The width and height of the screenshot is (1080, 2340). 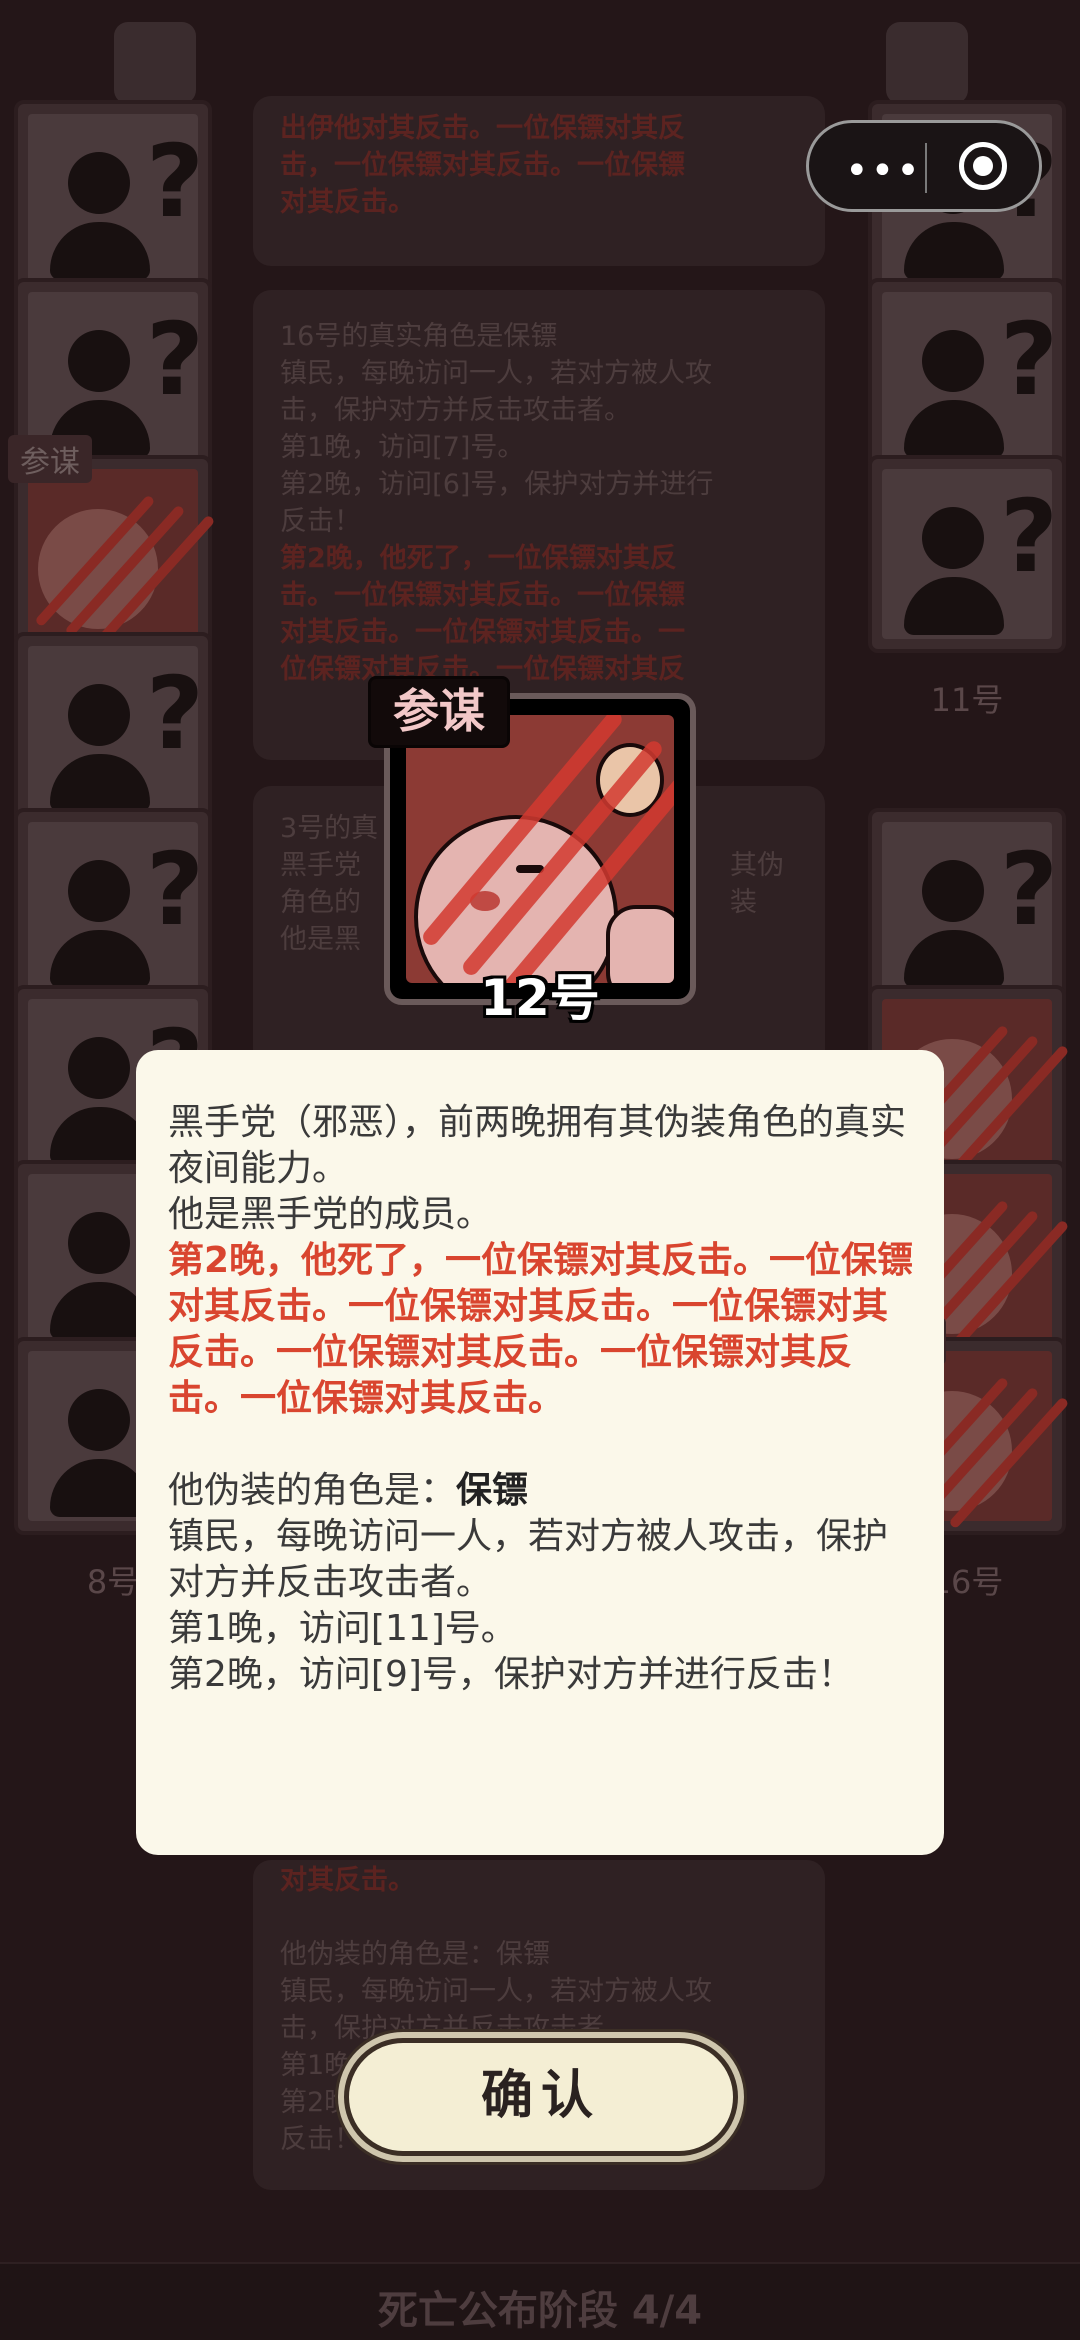 What do you see at coordinates (492, 1490) in the screenshot?
I see `disguise-role: 保镖` at bounding box center [492, 1490].